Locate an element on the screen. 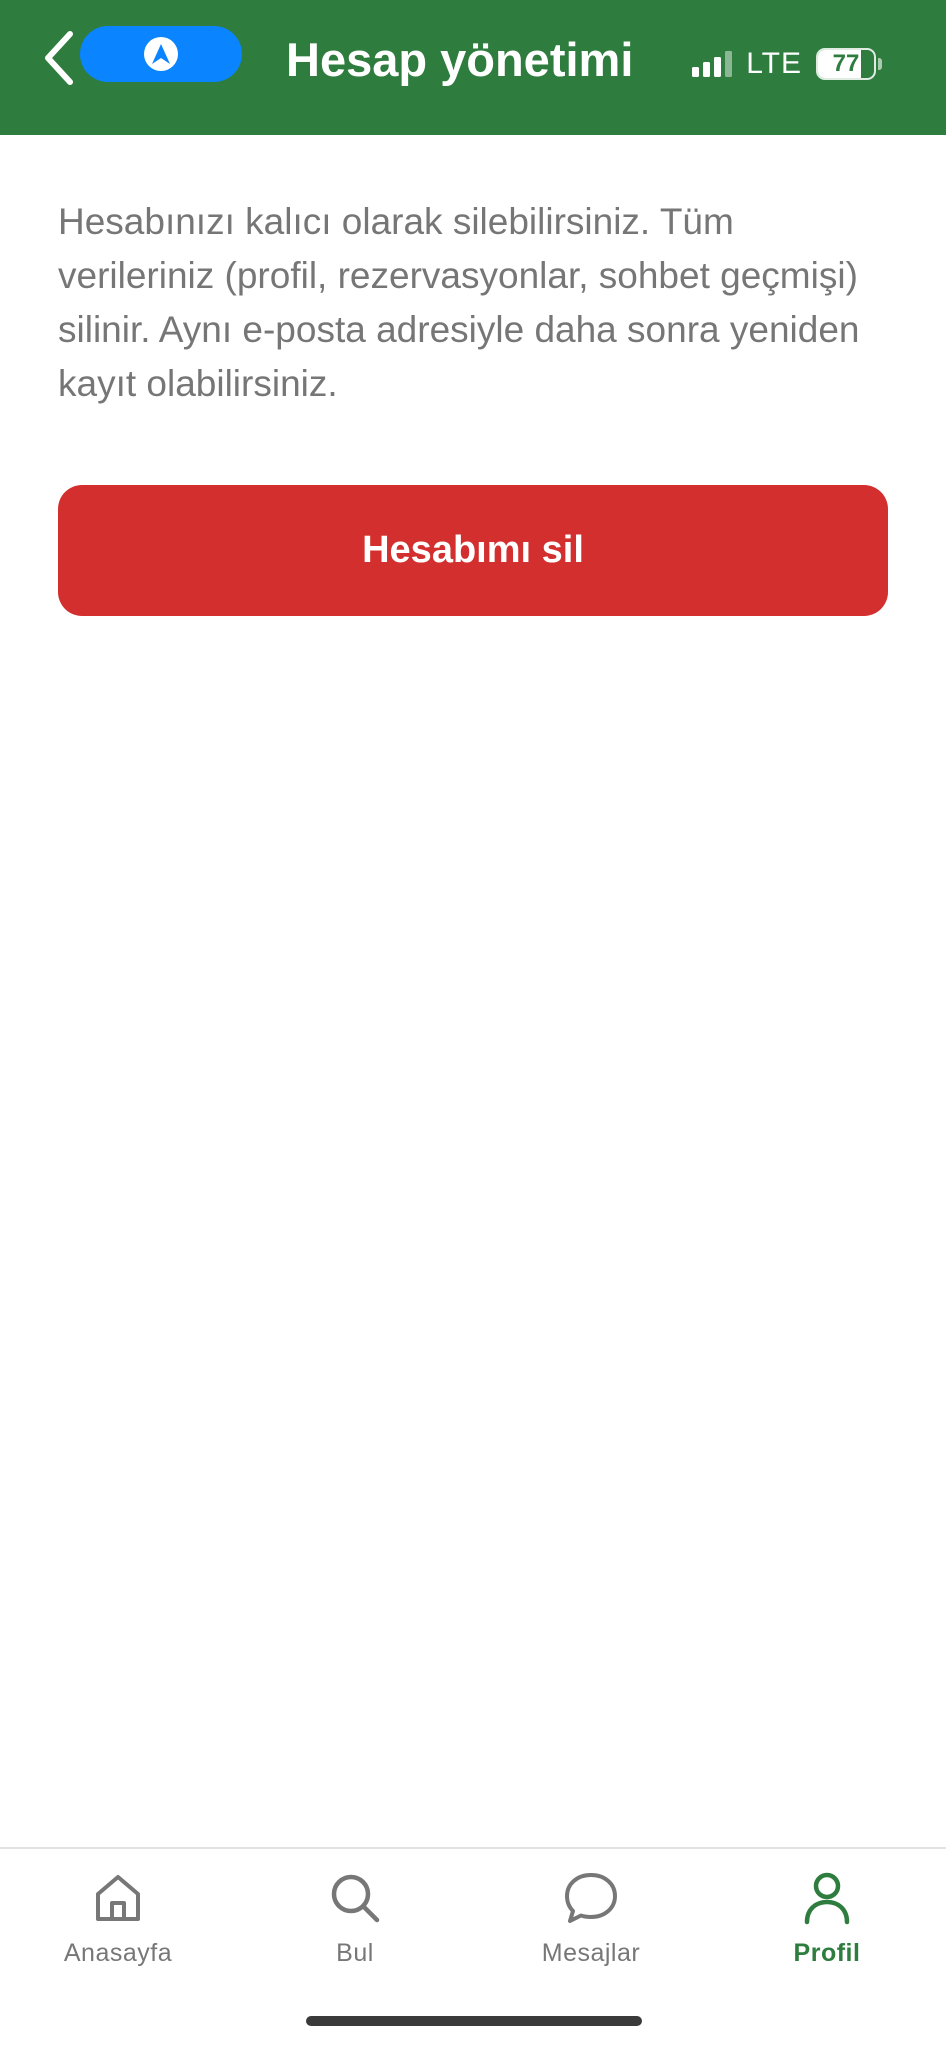 The image size is (946, 2048). top-bar: Hesap yönetimi LTE 77 is located at coordinates (473, 67).